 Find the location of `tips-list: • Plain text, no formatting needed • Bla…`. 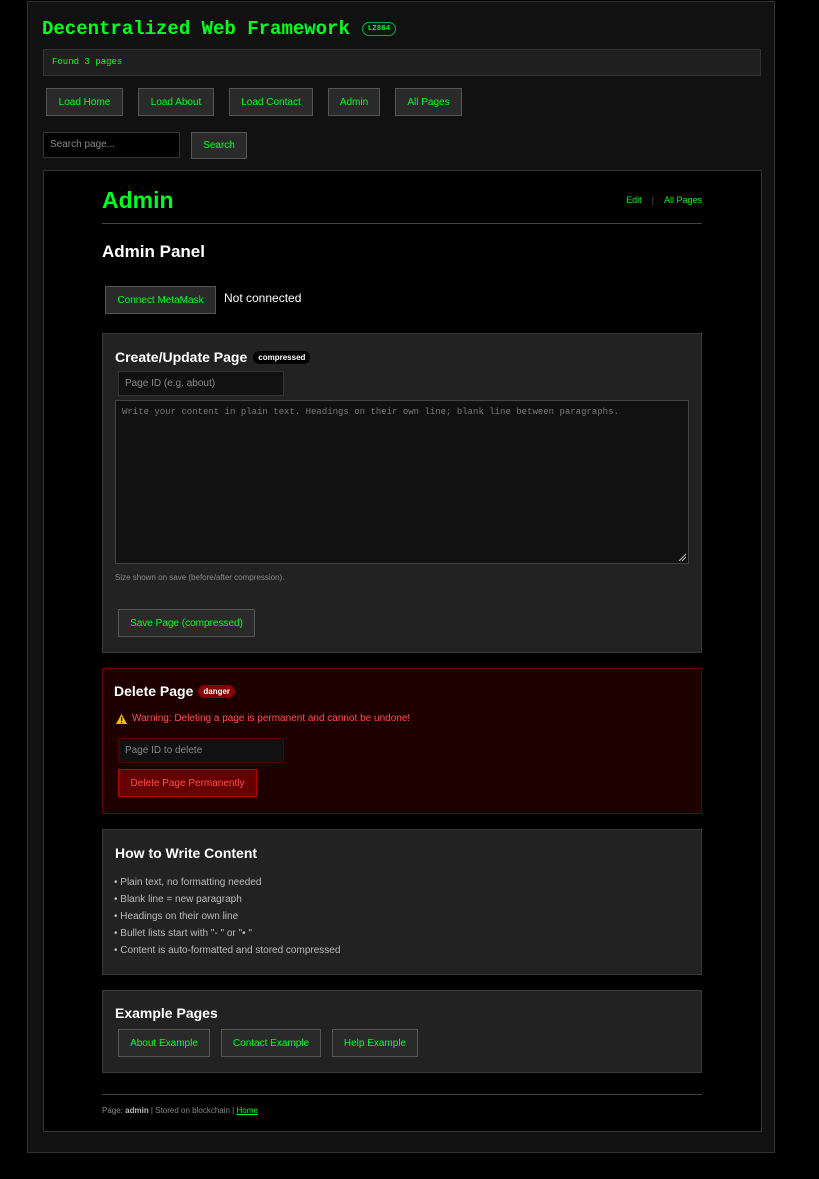

tips-list: • Plain text, no formatting needed • Bla… is located at coordinates (227, 916).